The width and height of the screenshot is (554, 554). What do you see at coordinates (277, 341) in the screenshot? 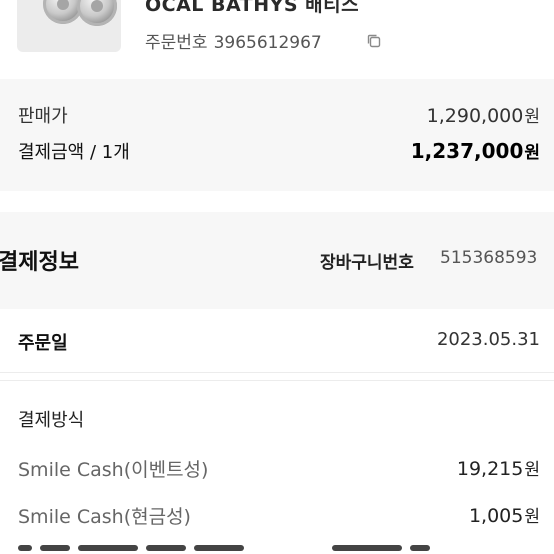
I see `order-date-row: 주문일 2023.05.31` at bounding box center [277, 341].